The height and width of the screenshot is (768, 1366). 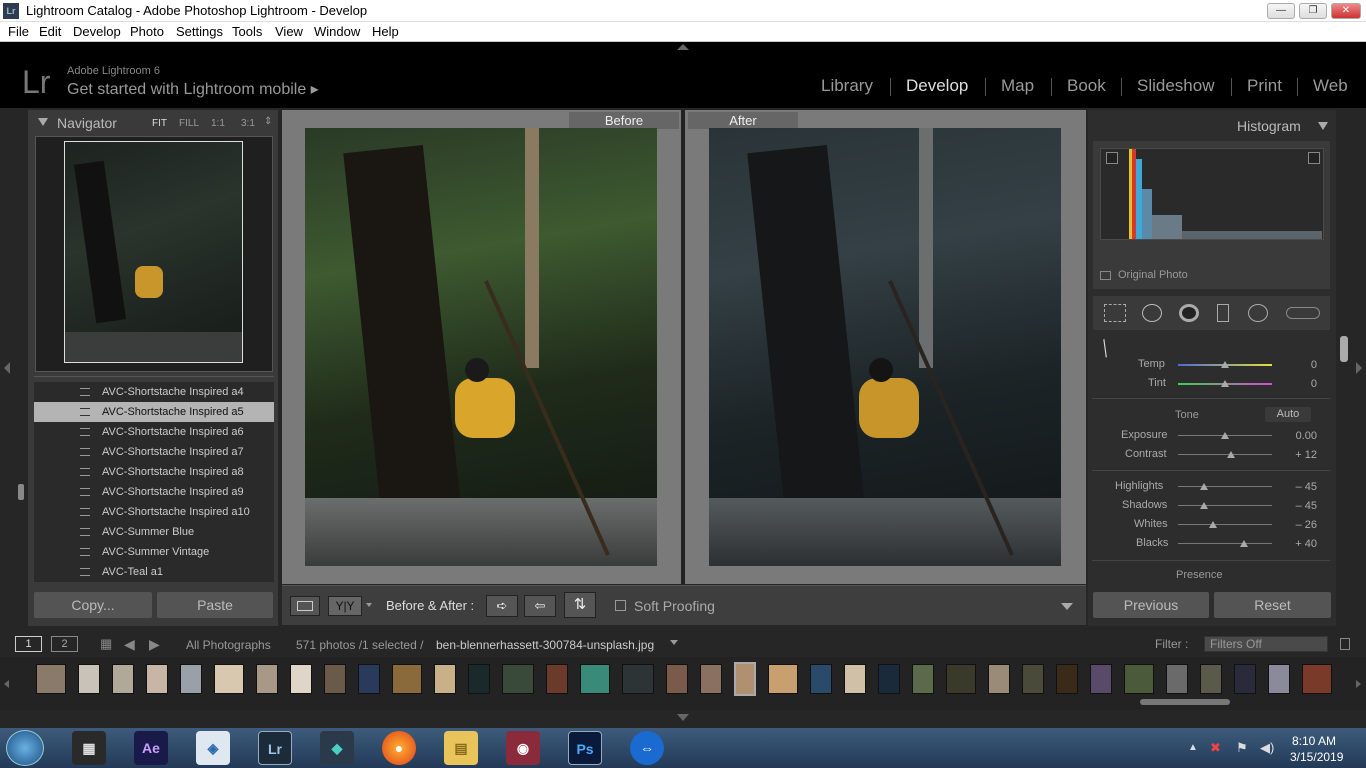 What do you see at coordinates (1264, 86) in the screenshot?
I see `module-print: Print` at bounding box center [1264, 86].